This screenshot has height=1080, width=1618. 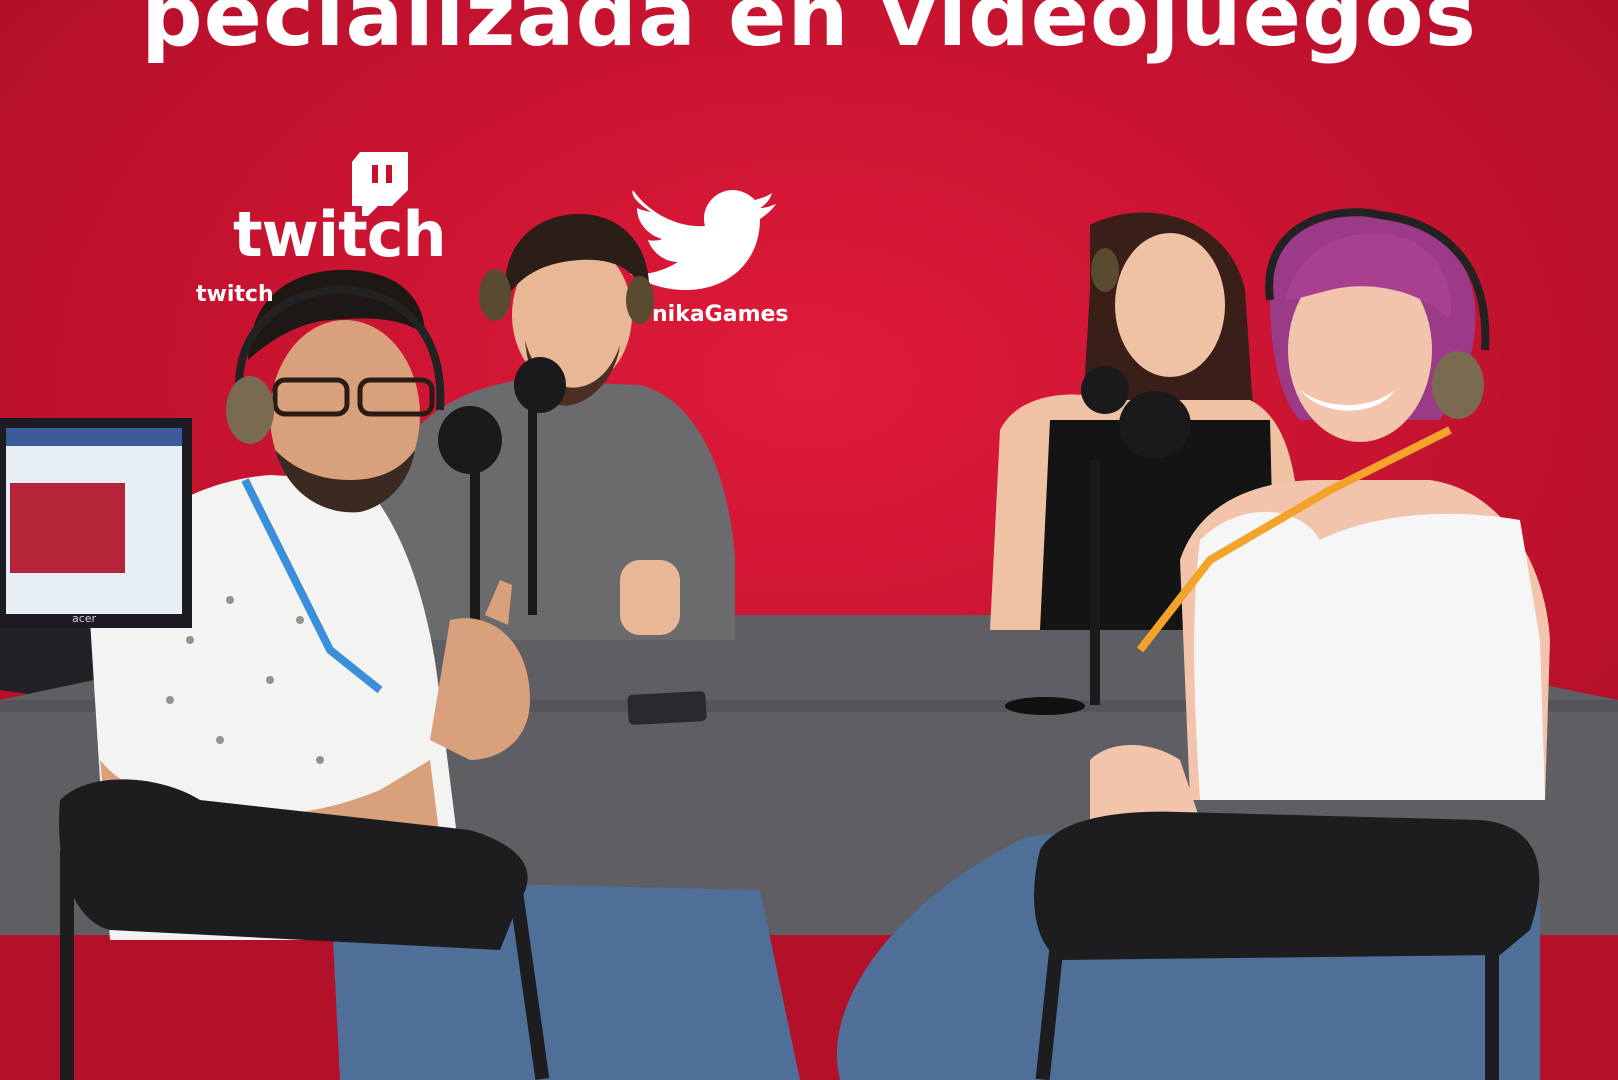 What do you see at coordinates (84, 618) in the screenshot?
I see `laptop-brand: acer` at bounding box center [84, 618].